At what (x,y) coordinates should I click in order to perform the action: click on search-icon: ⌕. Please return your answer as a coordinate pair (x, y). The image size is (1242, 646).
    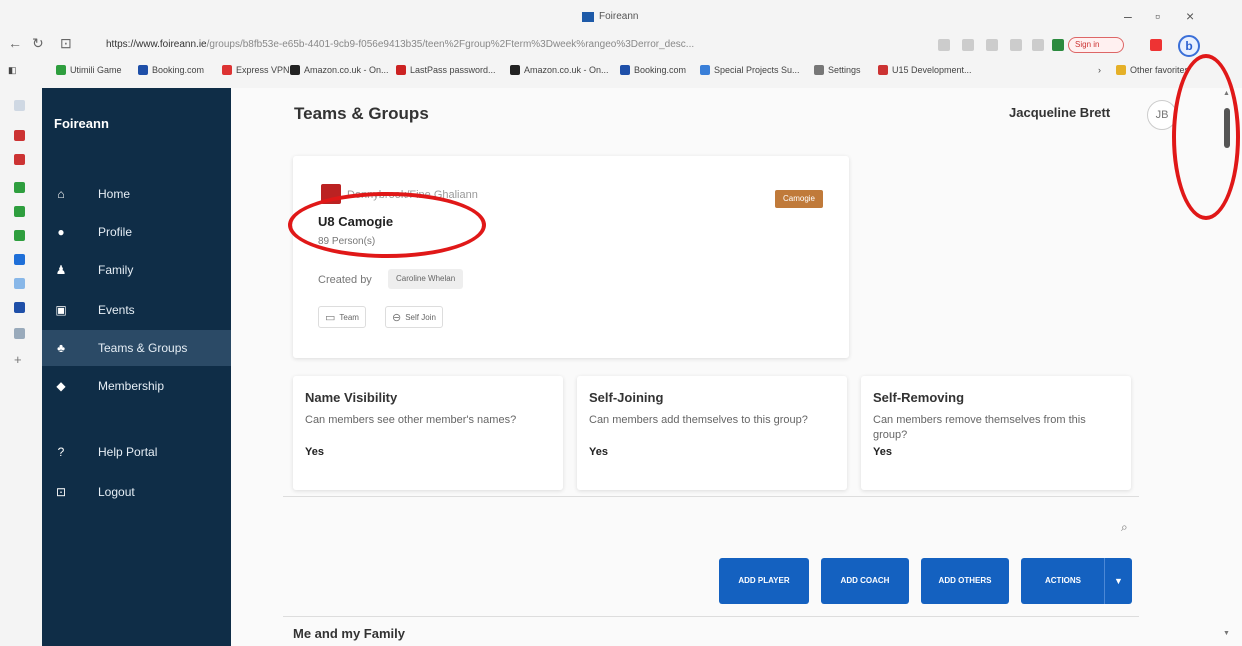
    Looking at the image, I should click on (1124, 527).